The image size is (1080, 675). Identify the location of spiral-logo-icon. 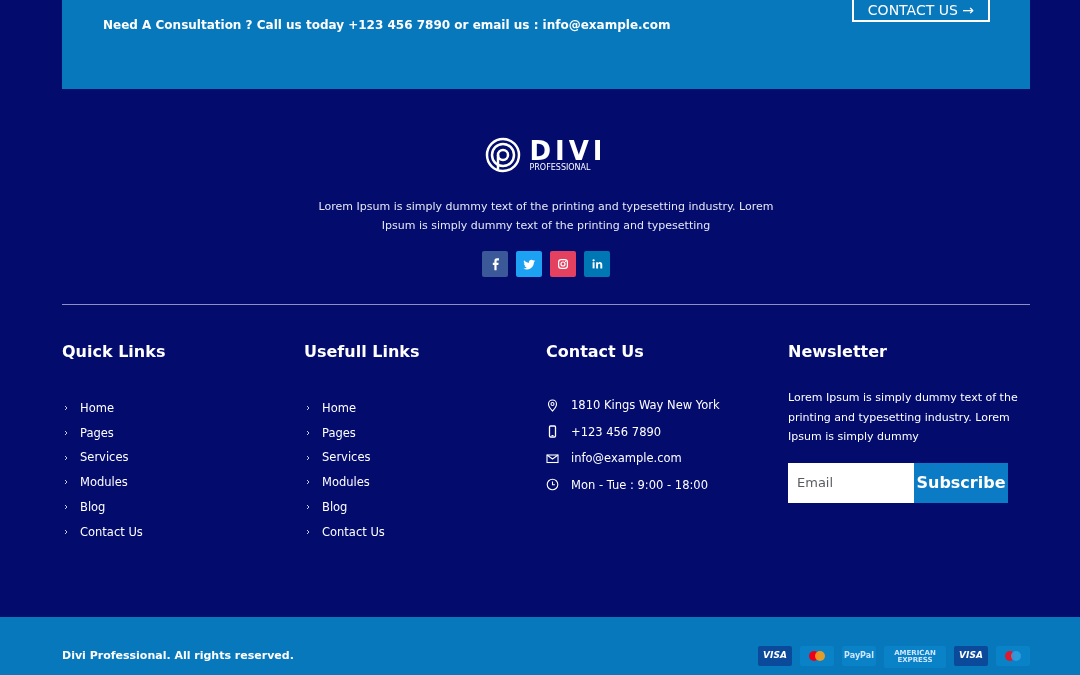
(503, 155).